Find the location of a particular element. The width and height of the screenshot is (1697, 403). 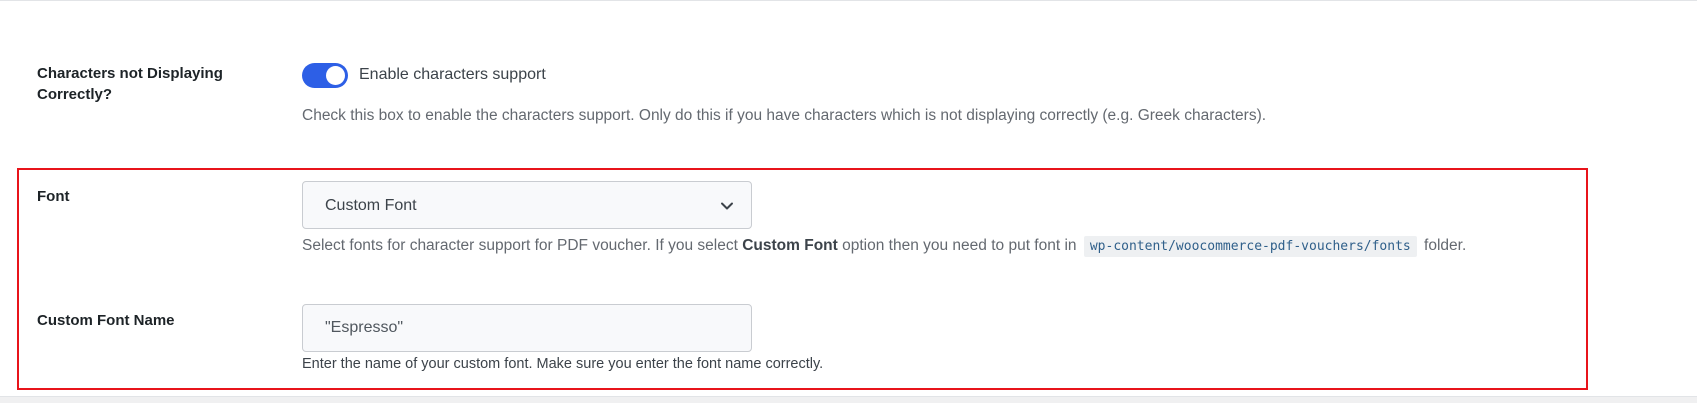

font-label: Font is located at coordinates (53, 196).